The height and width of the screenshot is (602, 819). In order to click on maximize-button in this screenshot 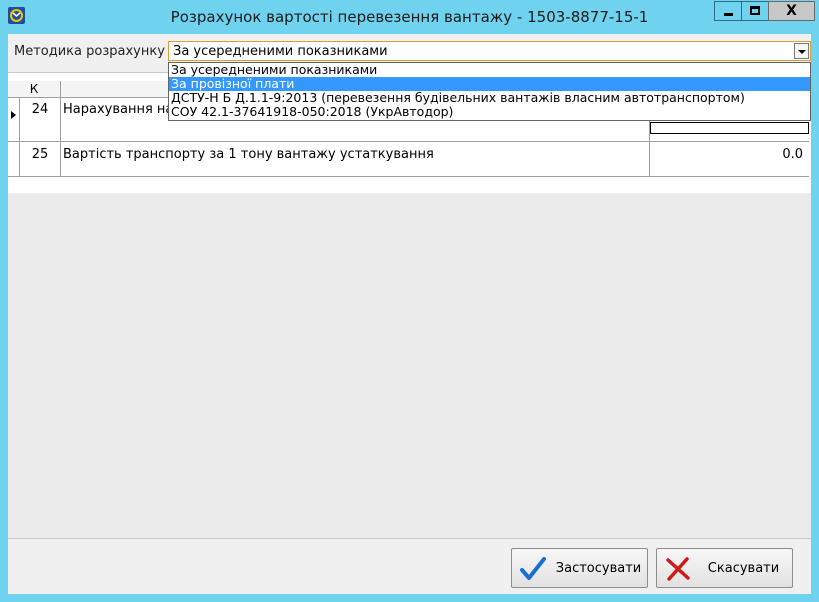, I will do `click(755, 11)`.